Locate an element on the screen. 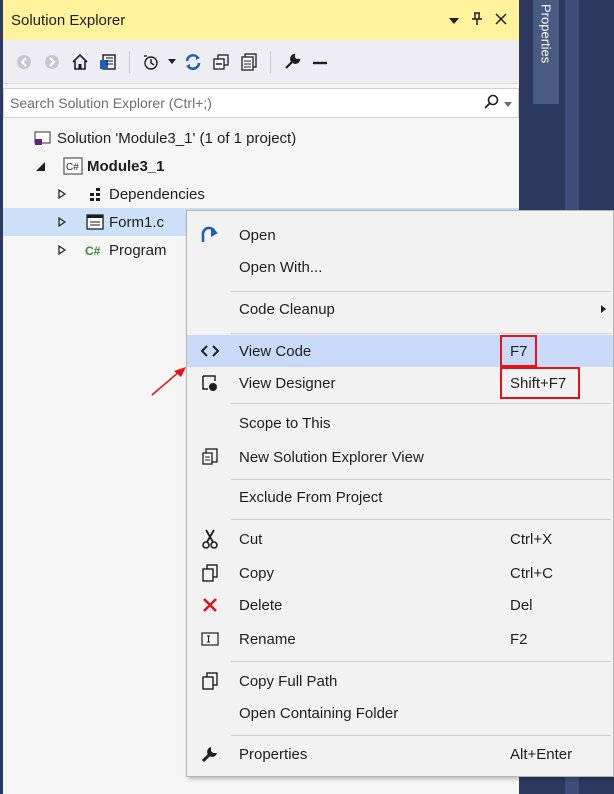 This screenshot has height=794, width=614. menu-item-open: Open is located at coordinates (400, 235).